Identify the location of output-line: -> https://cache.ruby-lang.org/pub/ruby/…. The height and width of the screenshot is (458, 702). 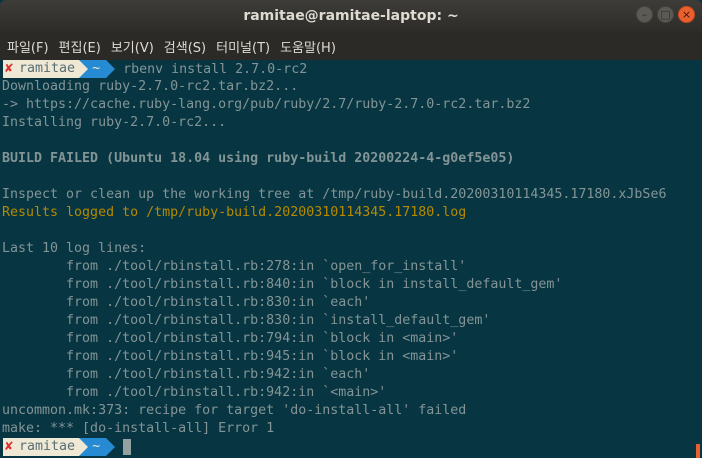
(266, 104).